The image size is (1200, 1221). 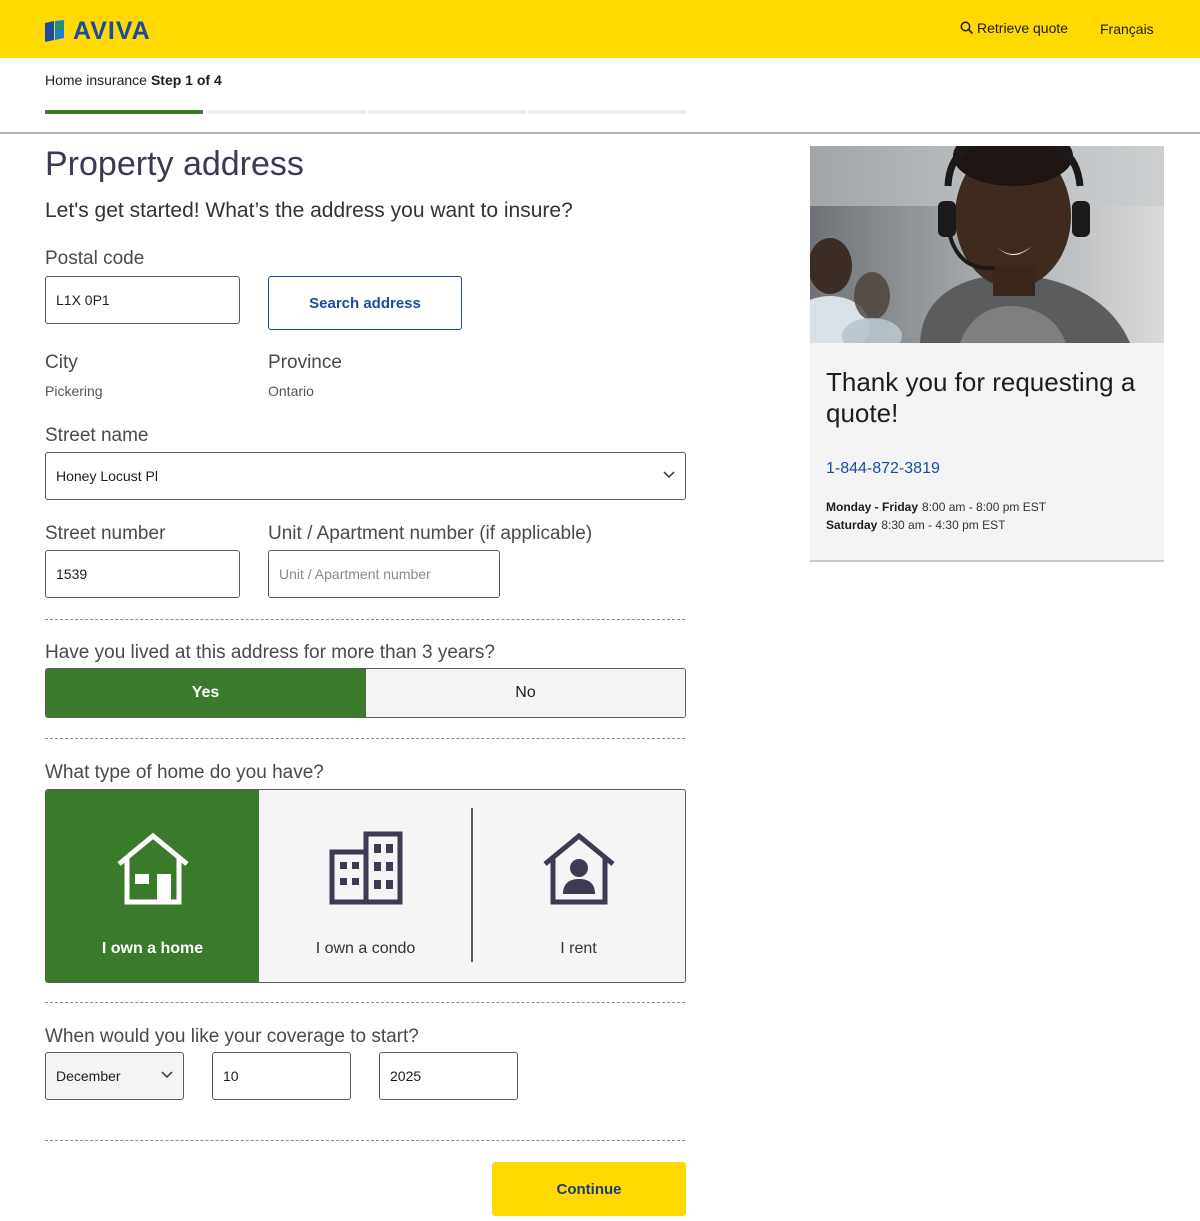 I want to click on home-type-label: What type of home do you have?, so click(x=184, y=772).